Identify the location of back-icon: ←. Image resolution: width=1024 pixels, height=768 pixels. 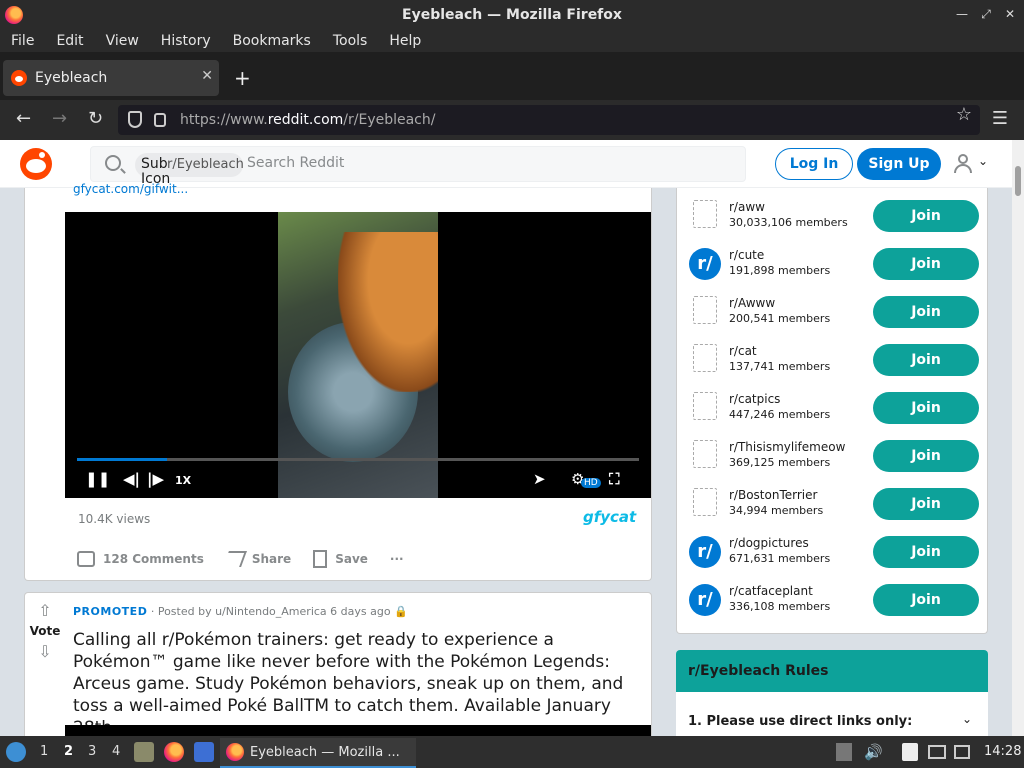
(23, 119).